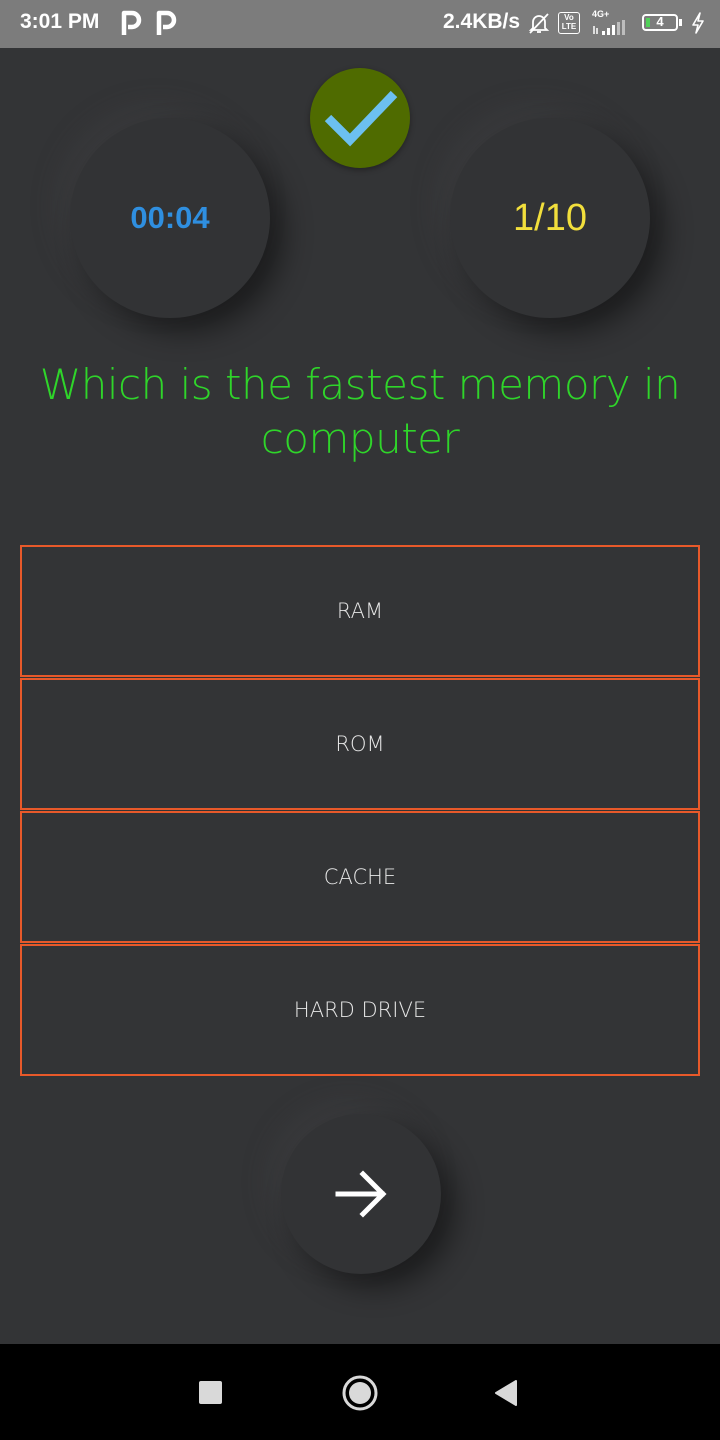 The width and height of the screenshot is (720, 1440). I want to click on option-label: HARD DRIVE, so click(360, 1010).